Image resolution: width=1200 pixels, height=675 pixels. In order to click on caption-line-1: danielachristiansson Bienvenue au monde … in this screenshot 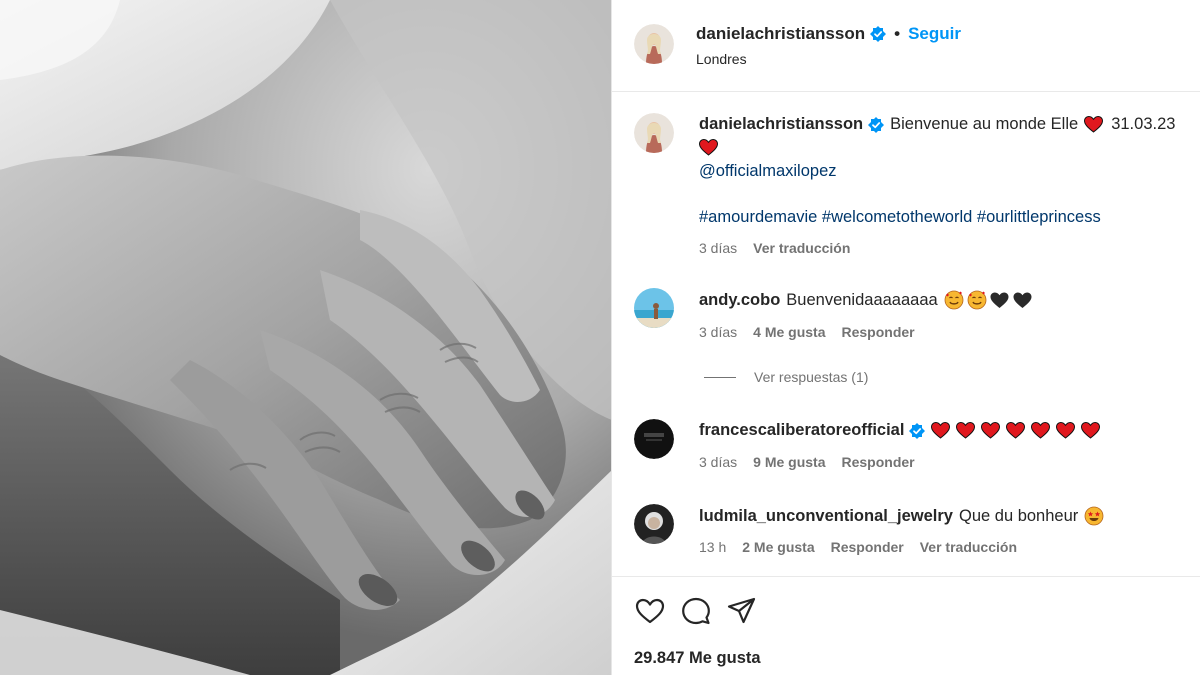, I will do `click(937, 124)`.